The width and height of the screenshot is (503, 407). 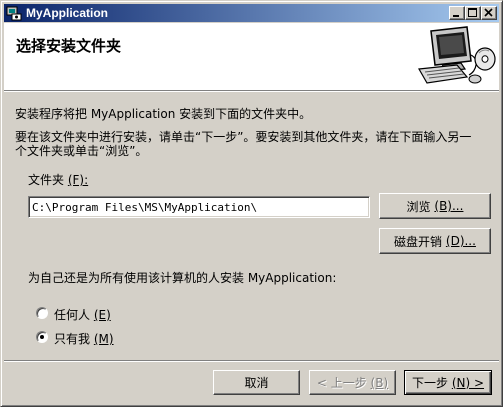 I want to click on maximize-icon, so click(x=472, y=12).